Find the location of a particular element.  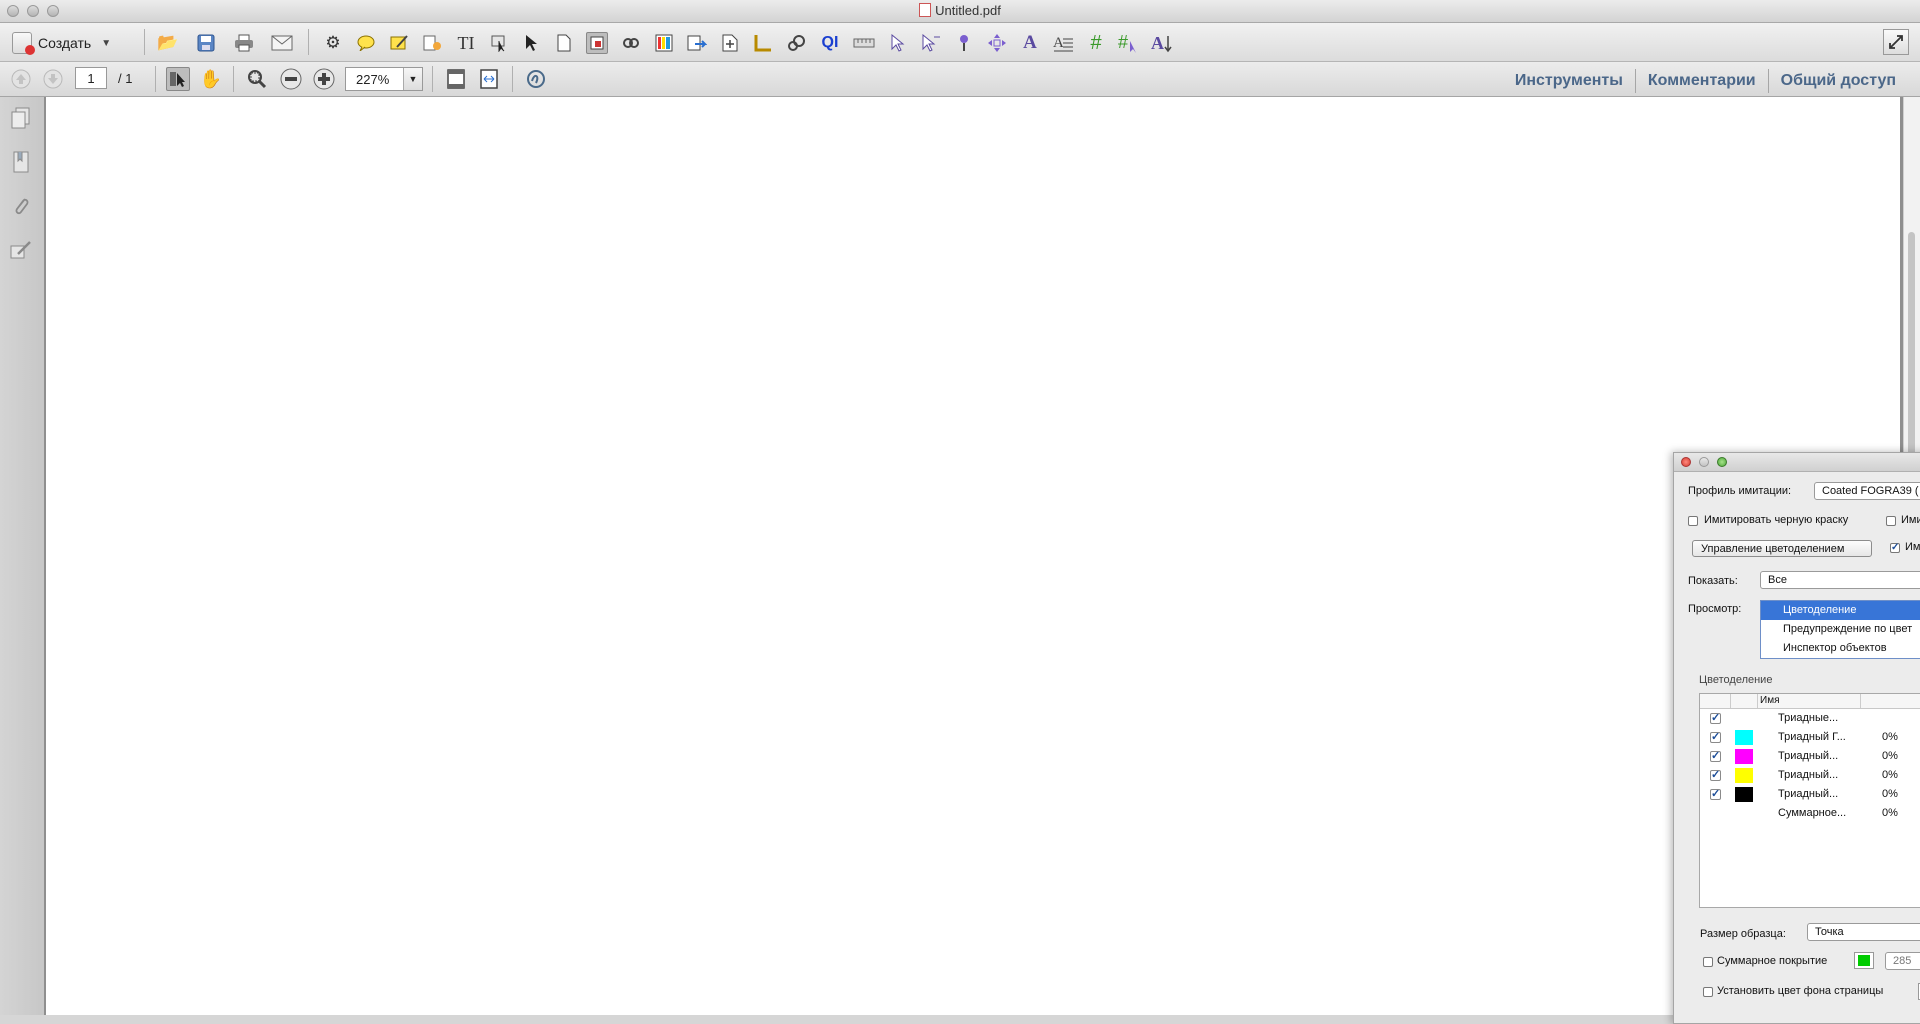

simulate-black-checkbox is located at coordinates (1693, 521).